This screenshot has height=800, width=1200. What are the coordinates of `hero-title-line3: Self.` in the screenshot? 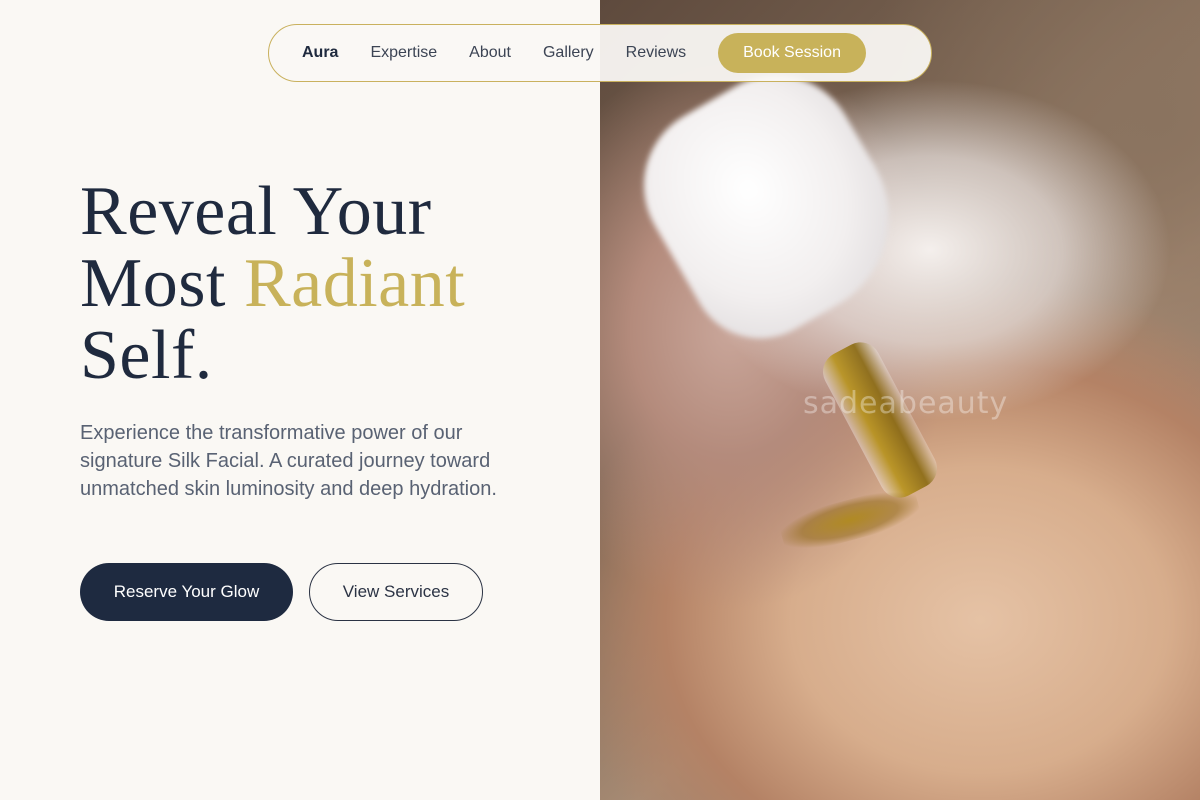 It's located at (146, 355).